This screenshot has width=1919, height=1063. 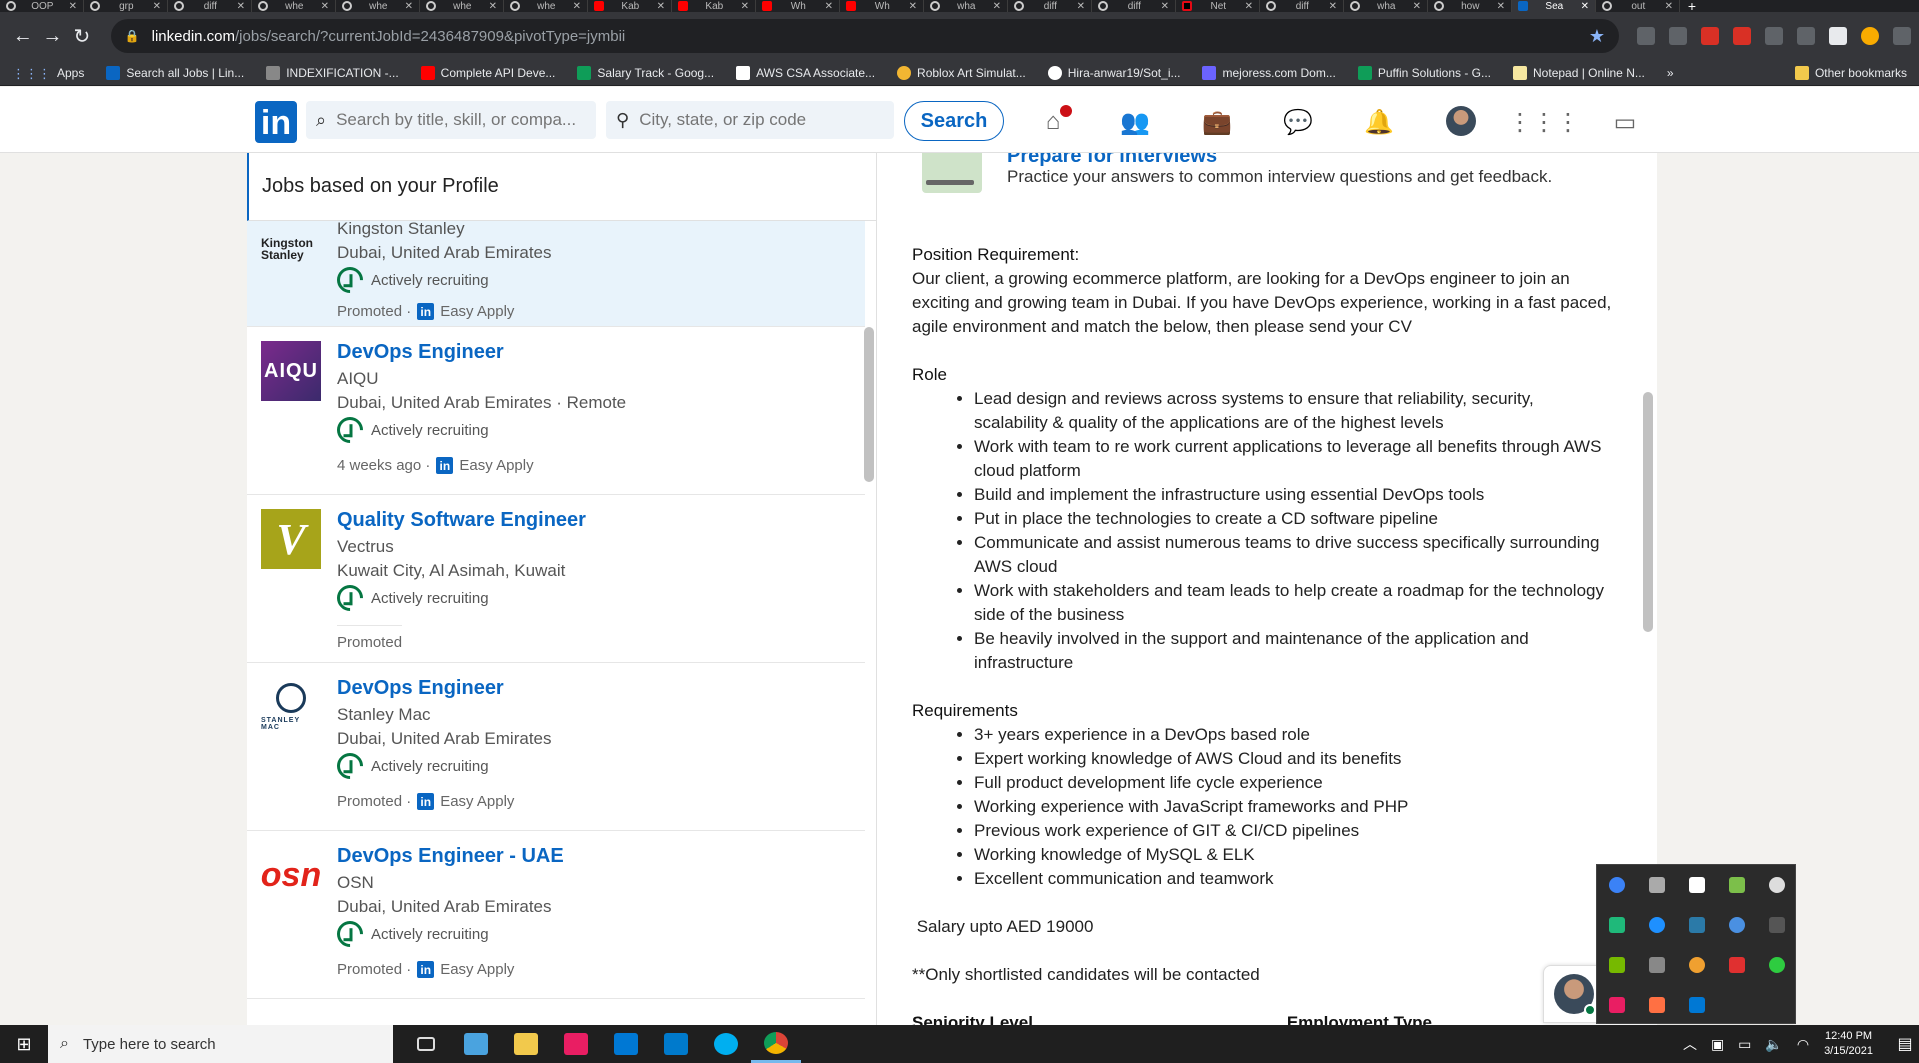 What do you see at coordinates (1217, 122) in the screenshot?
I see `jobs-briefcase-icon: 💼` at bounding box center [1217, 122].